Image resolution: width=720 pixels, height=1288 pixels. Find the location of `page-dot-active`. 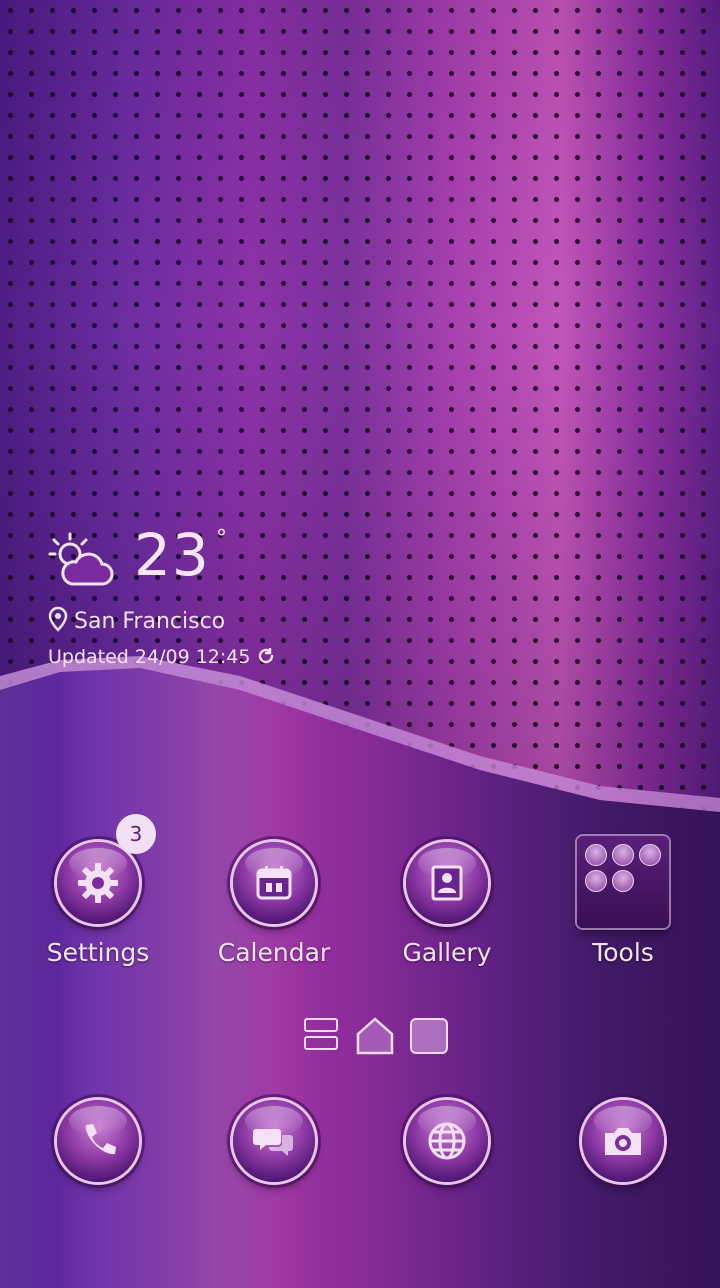

page-dot-active is located at coordinates (429, 1036).